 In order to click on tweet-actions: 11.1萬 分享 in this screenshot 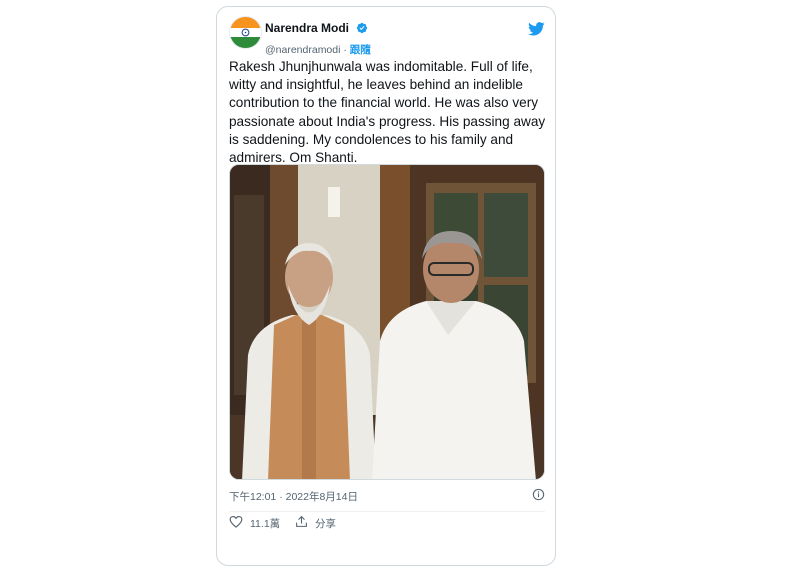, I will do `click(387, 525)`.